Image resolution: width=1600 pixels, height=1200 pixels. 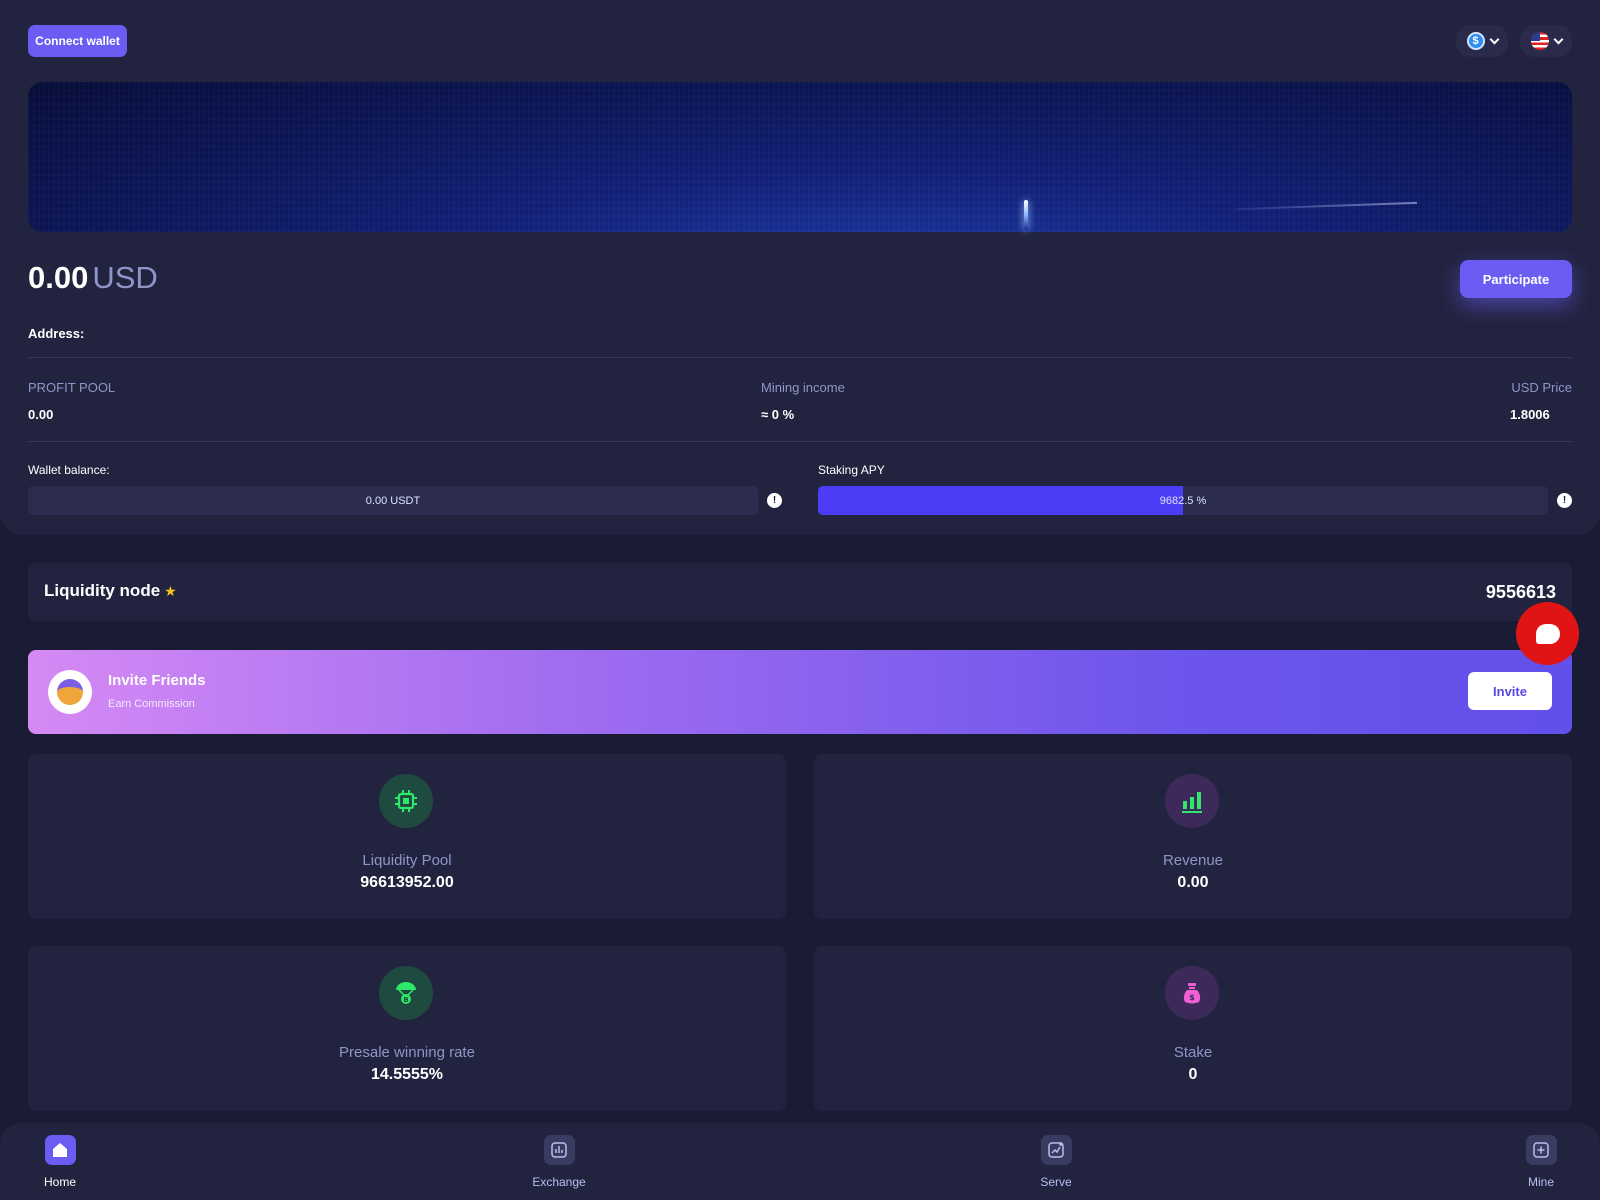 What do you see at coordinates (559, 1150) in the screenshot?
I see `exchange-chart-icon` at bounding box center [559, 1150].